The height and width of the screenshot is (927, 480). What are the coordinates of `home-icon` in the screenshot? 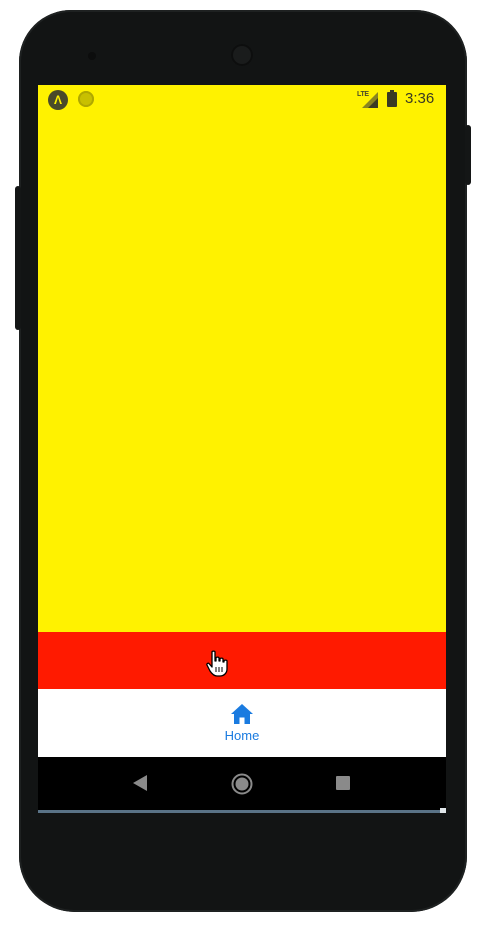 It's located at (242, 714).